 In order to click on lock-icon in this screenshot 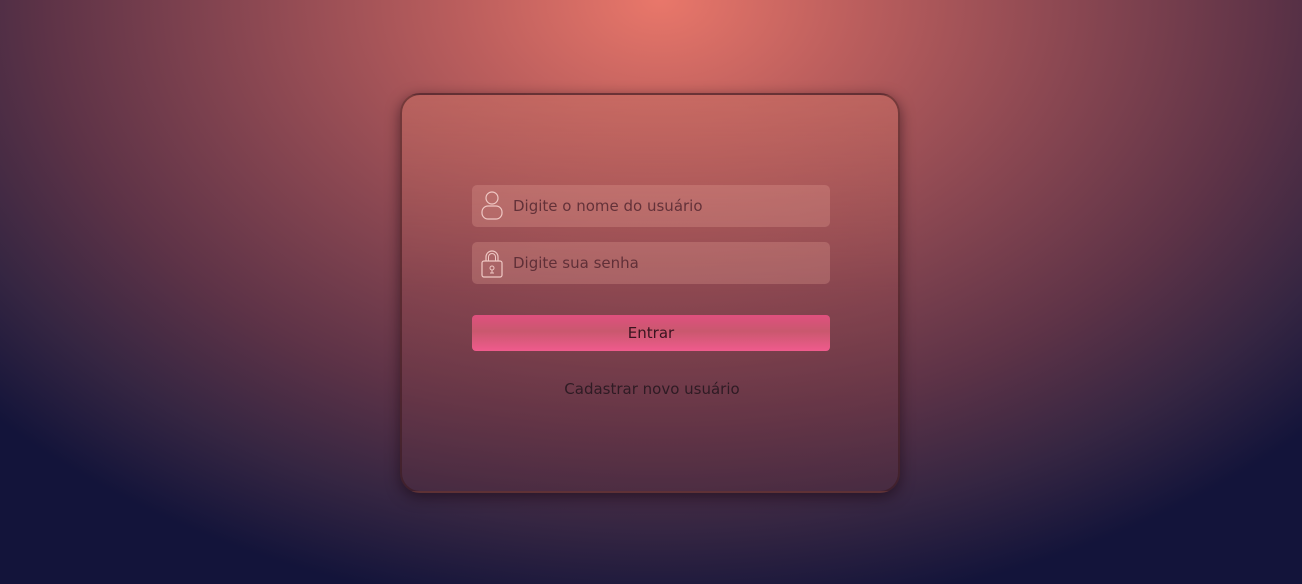, I will do `click(492, 263)`.